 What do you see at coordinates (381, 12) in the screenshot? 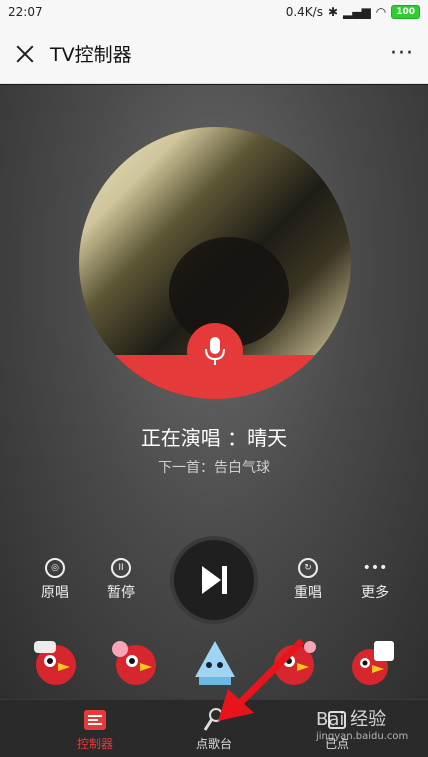
I see `wifi-icon: ◠` at bounding box center [381, 12].